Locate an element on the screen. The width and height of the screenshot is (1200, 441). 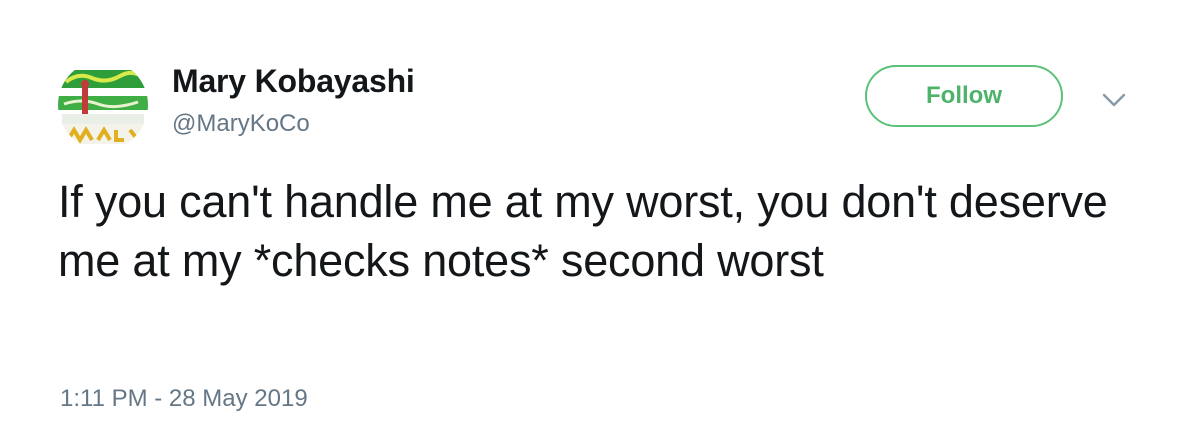
chevron-down-icon is located at coordinates (1114, 100).